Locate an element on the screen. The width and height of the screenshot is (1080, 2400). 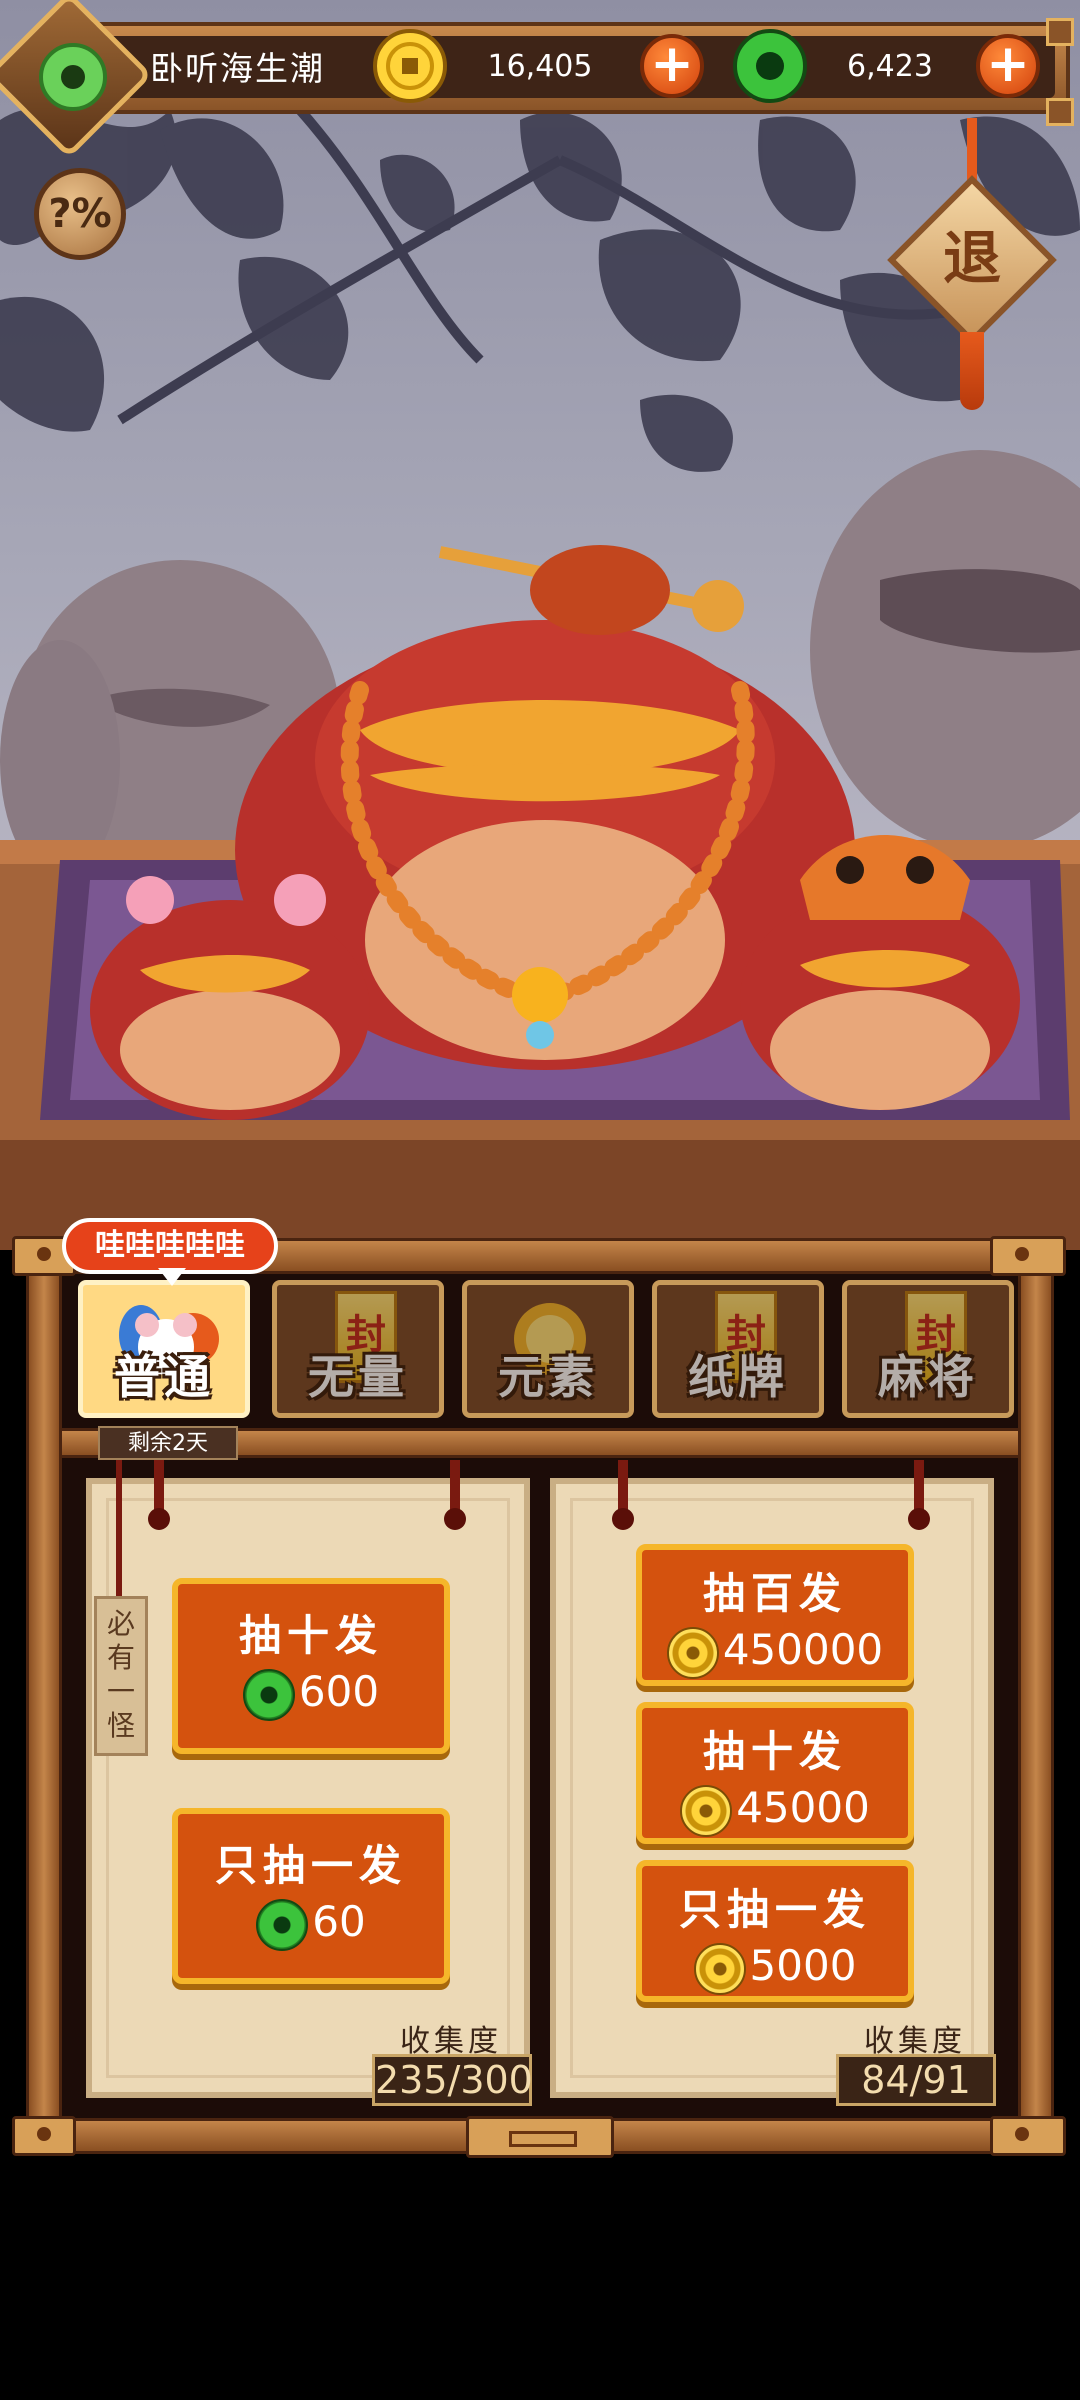
tab-badge: 哇哇哇哇哇 is located at coordinates (170, 1246).